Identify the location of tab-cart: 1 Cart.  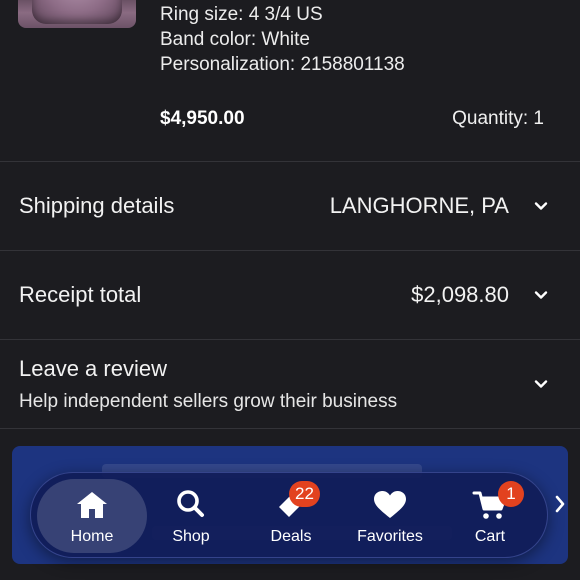
(490, 516).